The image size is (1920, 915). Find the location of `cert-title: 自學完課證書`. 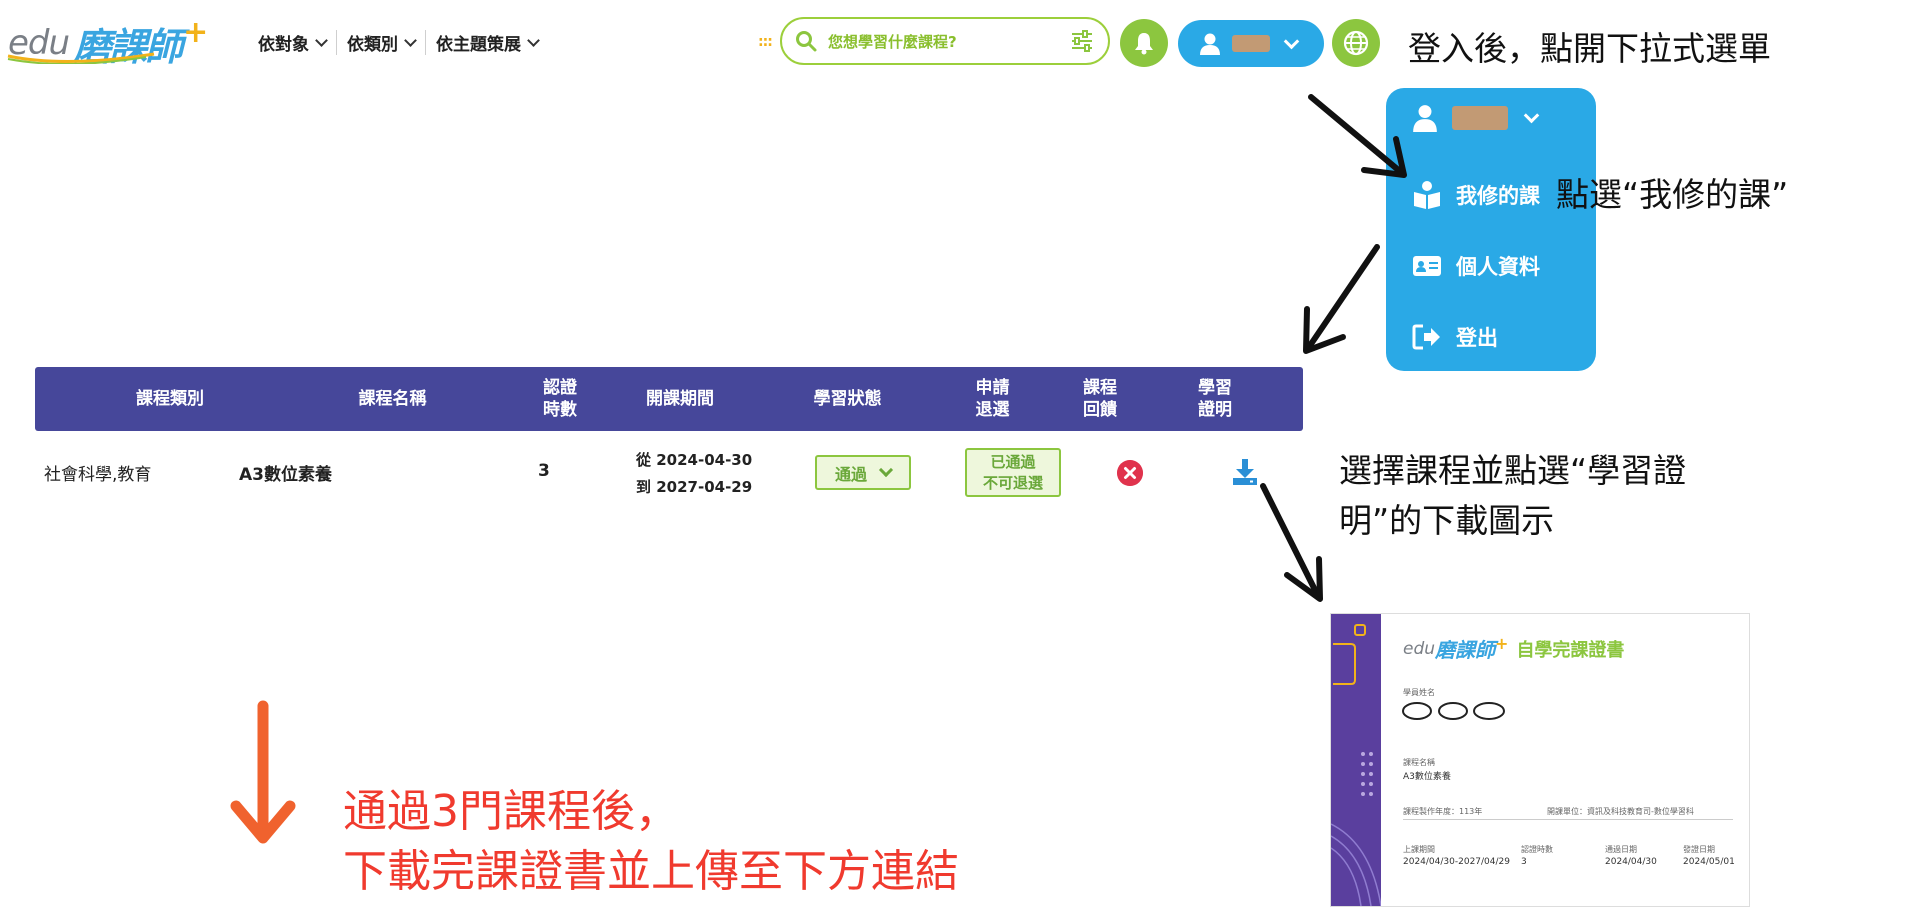

cert-title: 自學完課證書 is located at coordinates (1570, 650).